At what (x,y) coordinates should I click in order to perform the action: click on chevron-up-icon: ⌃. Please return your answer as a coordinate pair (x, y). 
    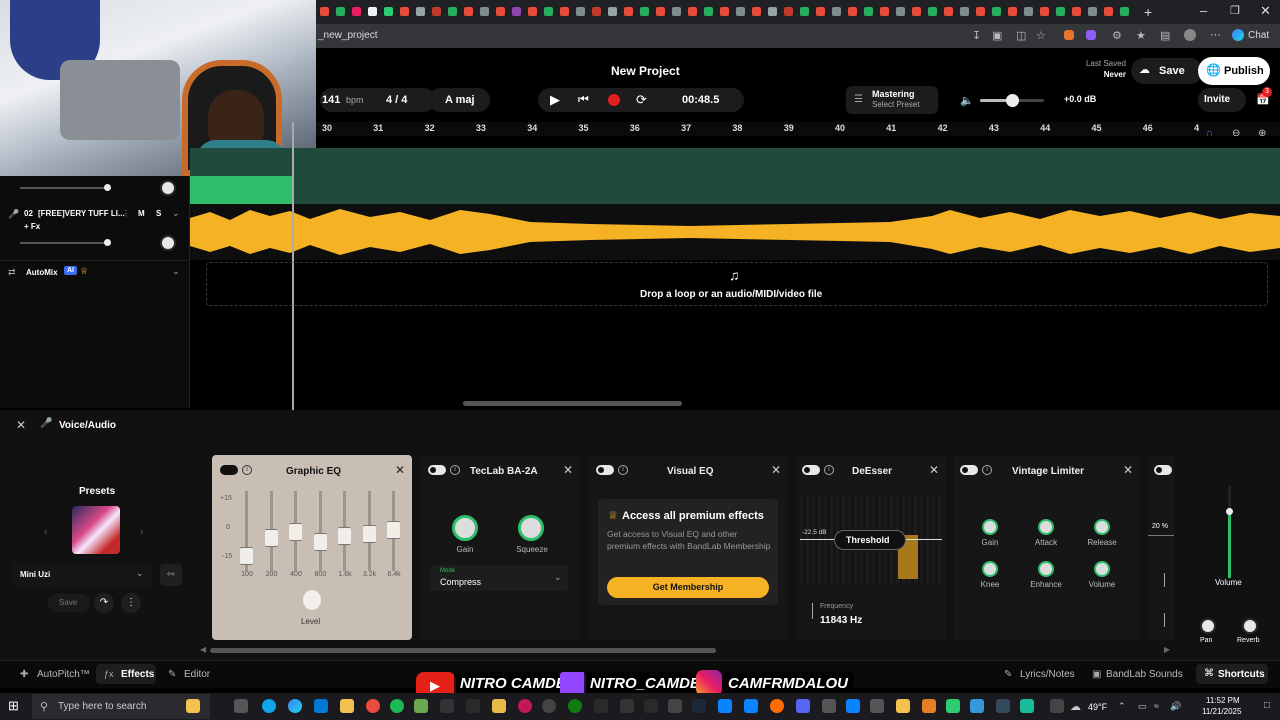
    Looking at the image, I should click on (1122, 706).